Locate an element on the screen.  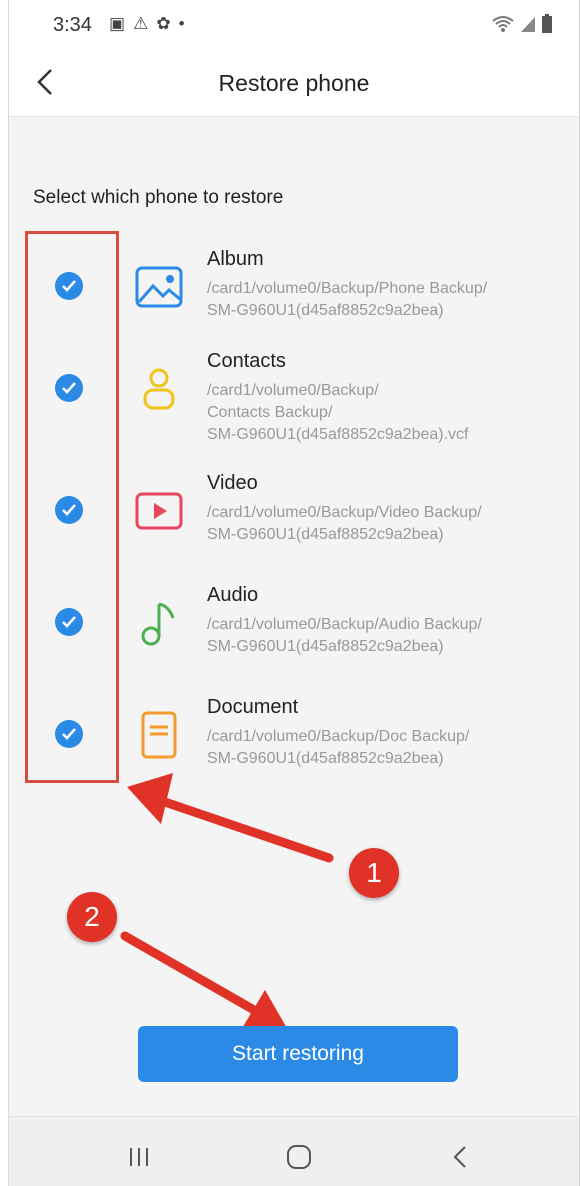
home-button is located at coordinates (299, 1151).